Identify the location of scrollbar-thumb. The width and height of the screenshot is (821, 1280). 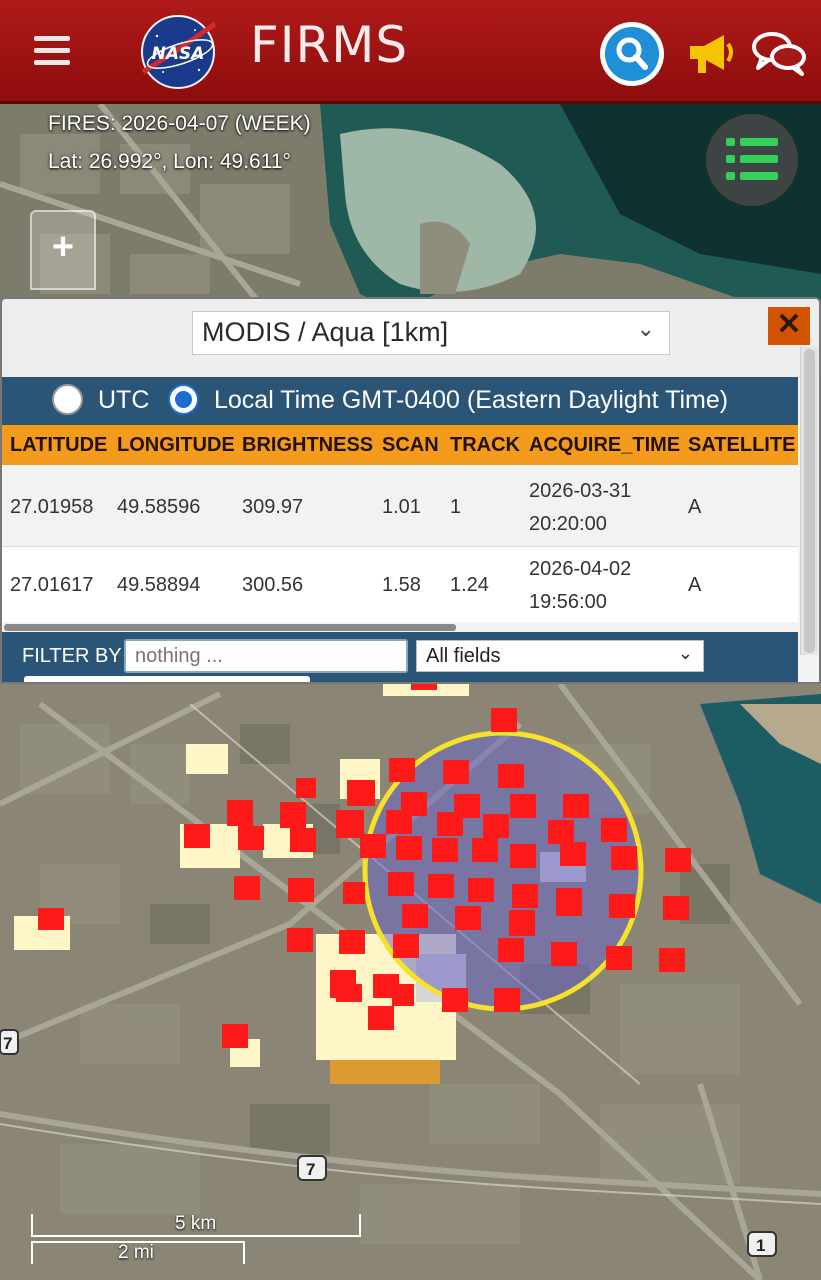
(809, 501).